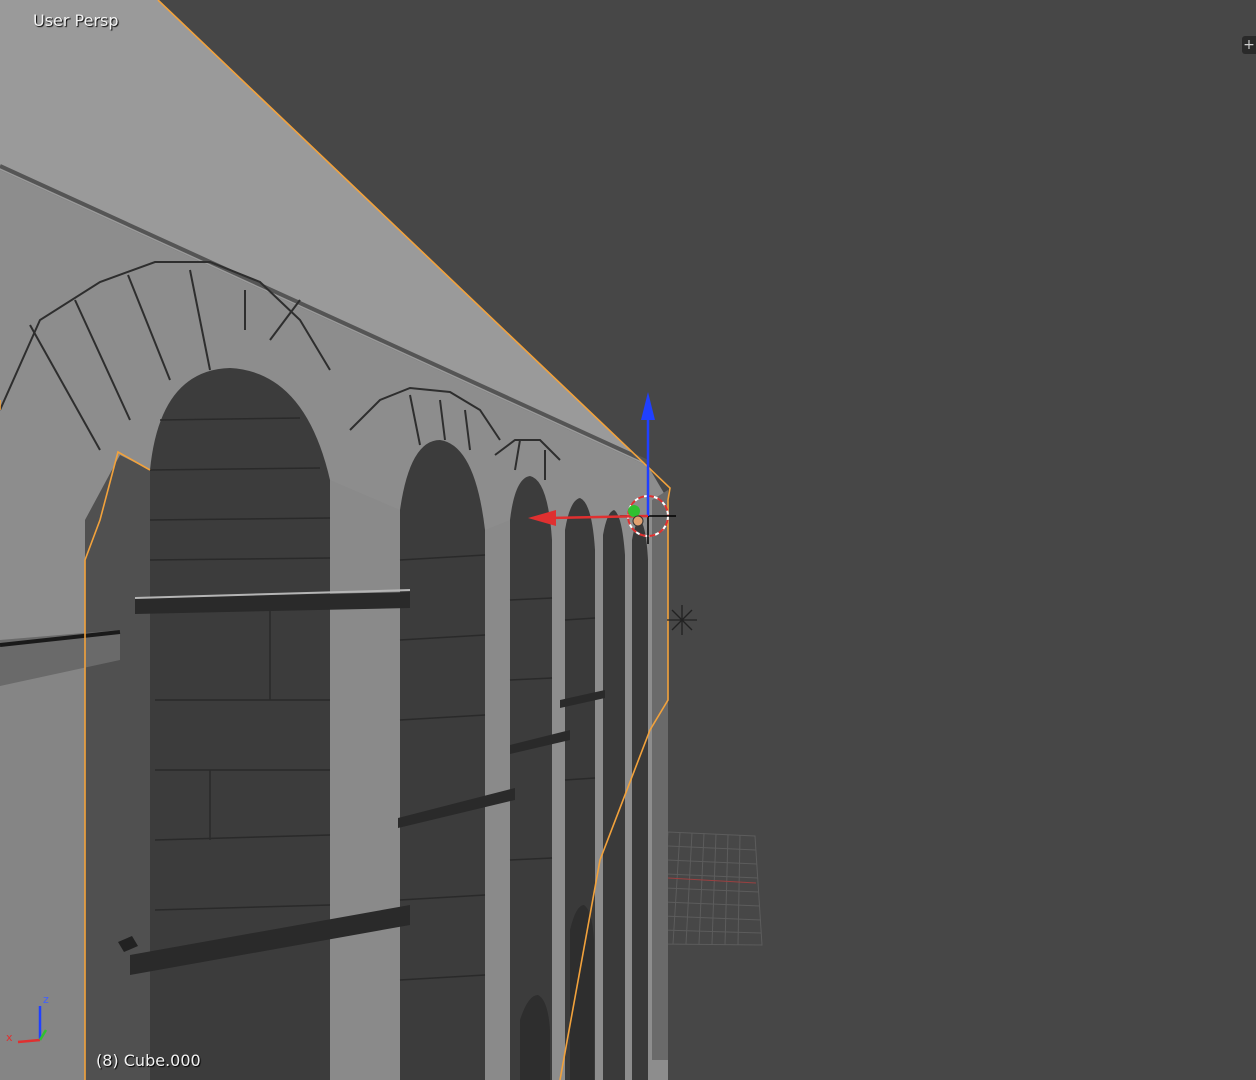 The width and height of the screenshot is (1256, 1080). Describe the element at coordinates (1249, 45) in the screenshot. I see `plus-icon: +` at that location.